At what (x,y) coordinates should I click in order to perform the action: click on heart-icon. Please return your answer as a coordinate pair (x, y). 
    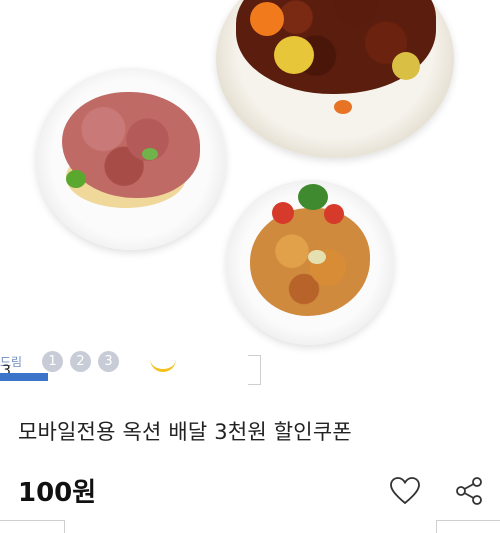
    Looking at the image, I should click on (405, 491).